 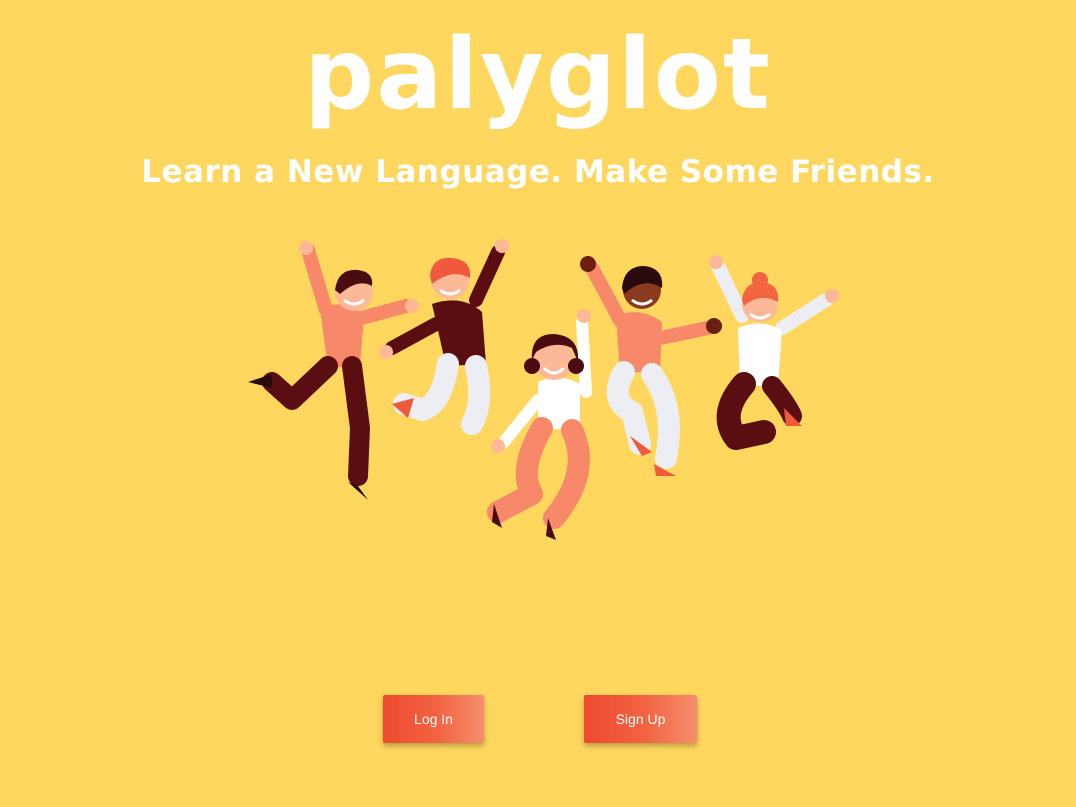 I want to click on app-logo: palyglot, so click(x=538, y=75).